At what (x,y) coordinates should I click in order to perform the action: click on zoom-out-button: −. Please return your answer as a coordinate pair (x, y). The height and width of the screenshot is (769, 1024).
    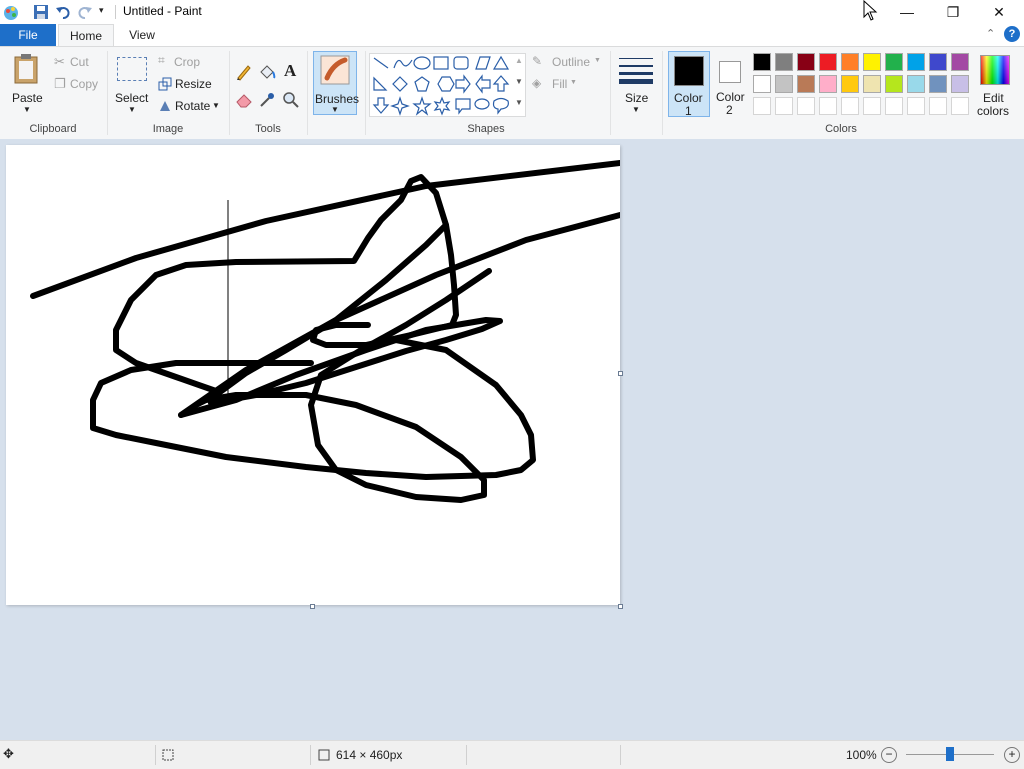
    Looking at the image, I should click on (889, 755).